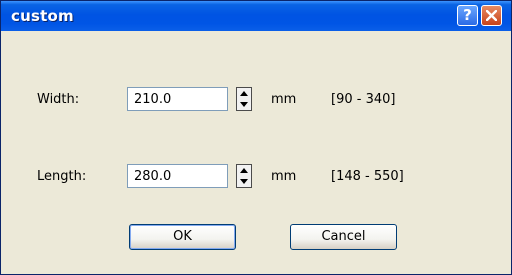 This screenshot has height=275, width=512. Describe the element at coordinates (343, 237) in the screenshot. I see `cancel-button: Cancel` at that location.